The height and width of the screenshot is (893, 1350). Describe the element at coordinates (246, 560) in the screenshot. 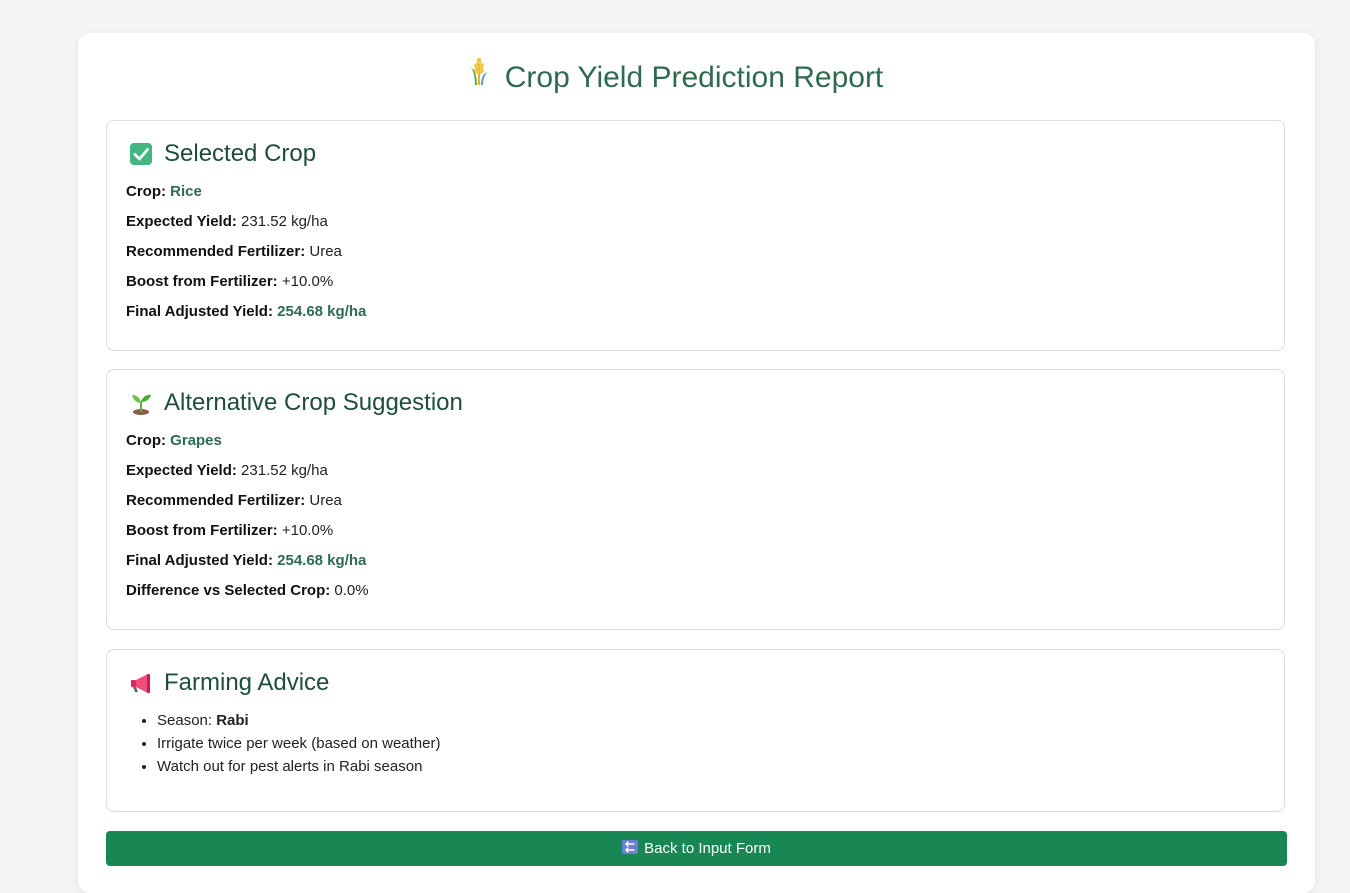

I see `alternative-final-yield-row: Final Adjusted Yield: 254.68 kg/ha` at that location.